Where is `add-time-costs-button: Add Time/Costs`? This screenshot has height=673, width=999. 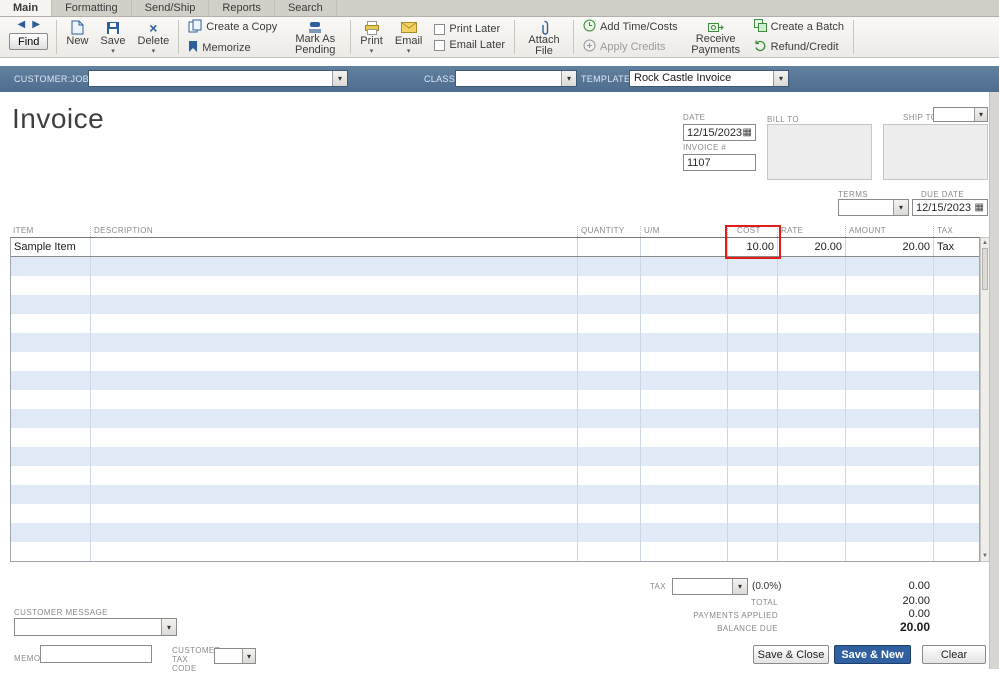 add-time-costs-button: Add Time/Costs is located at coordinates (630, 27).